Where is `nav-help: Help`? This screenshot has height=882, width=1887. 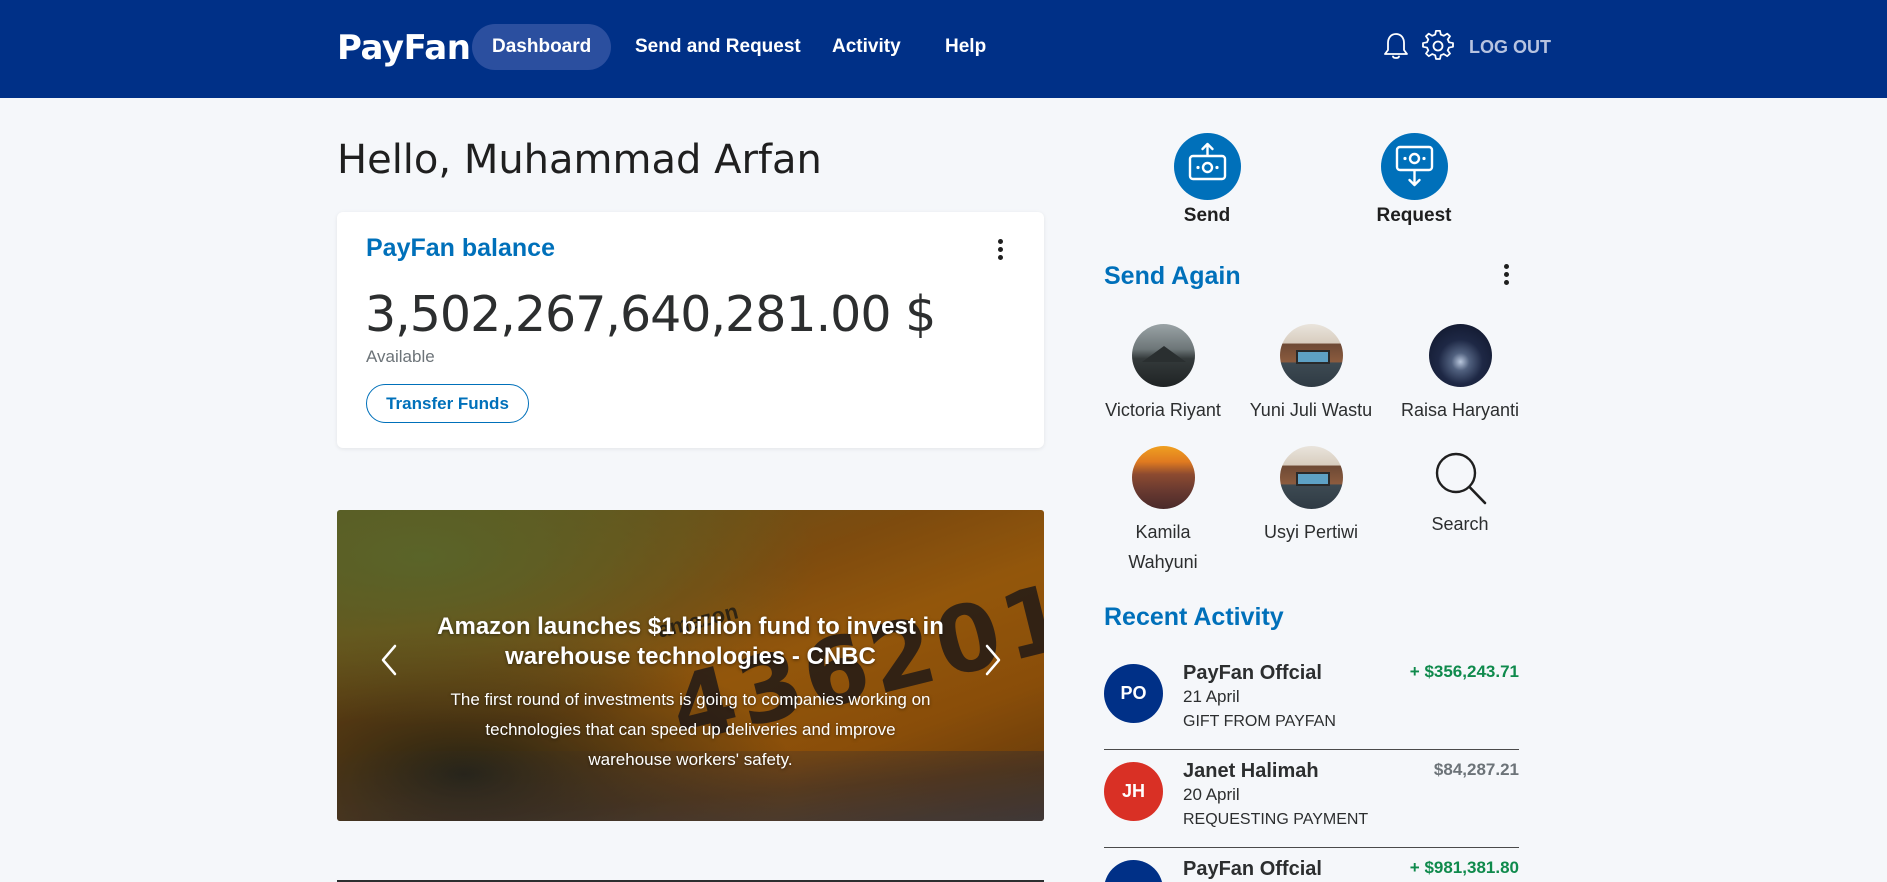
nav-help: Help is located at coordinates (965, 47).